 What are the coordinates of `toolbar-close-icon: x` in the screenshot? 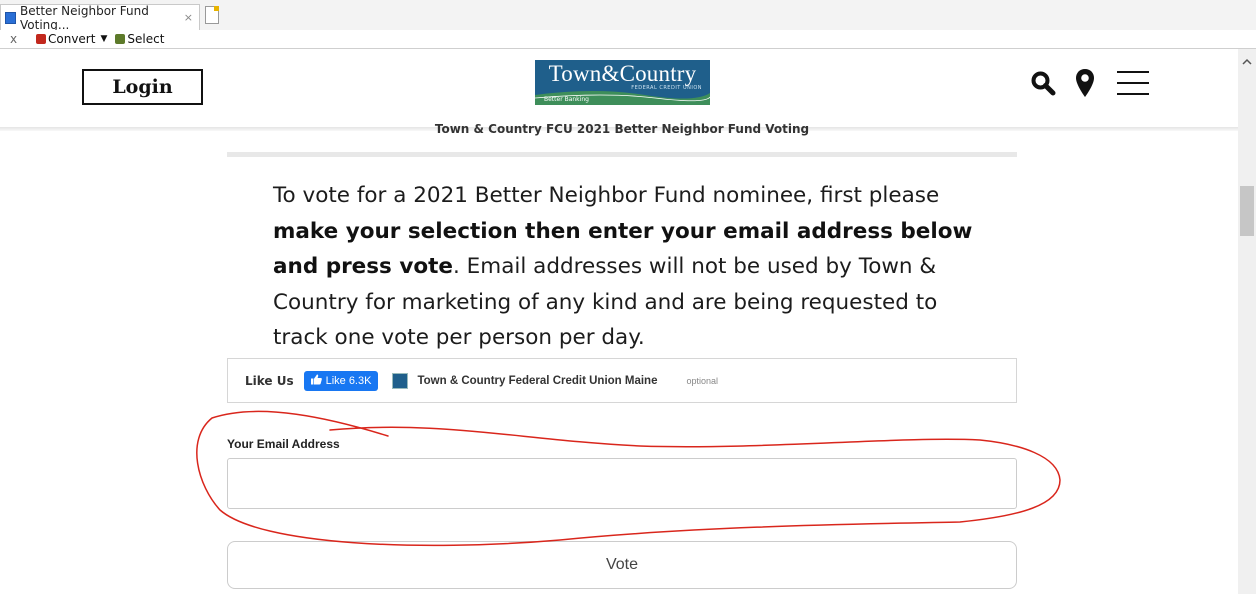 It's located at (19, 39).